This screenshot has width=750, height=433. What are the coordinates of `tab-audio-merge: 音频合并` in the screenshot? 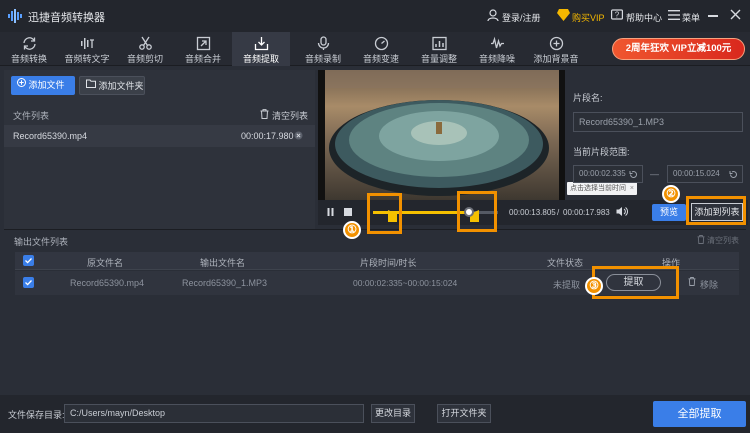 It's located at (203, 49).